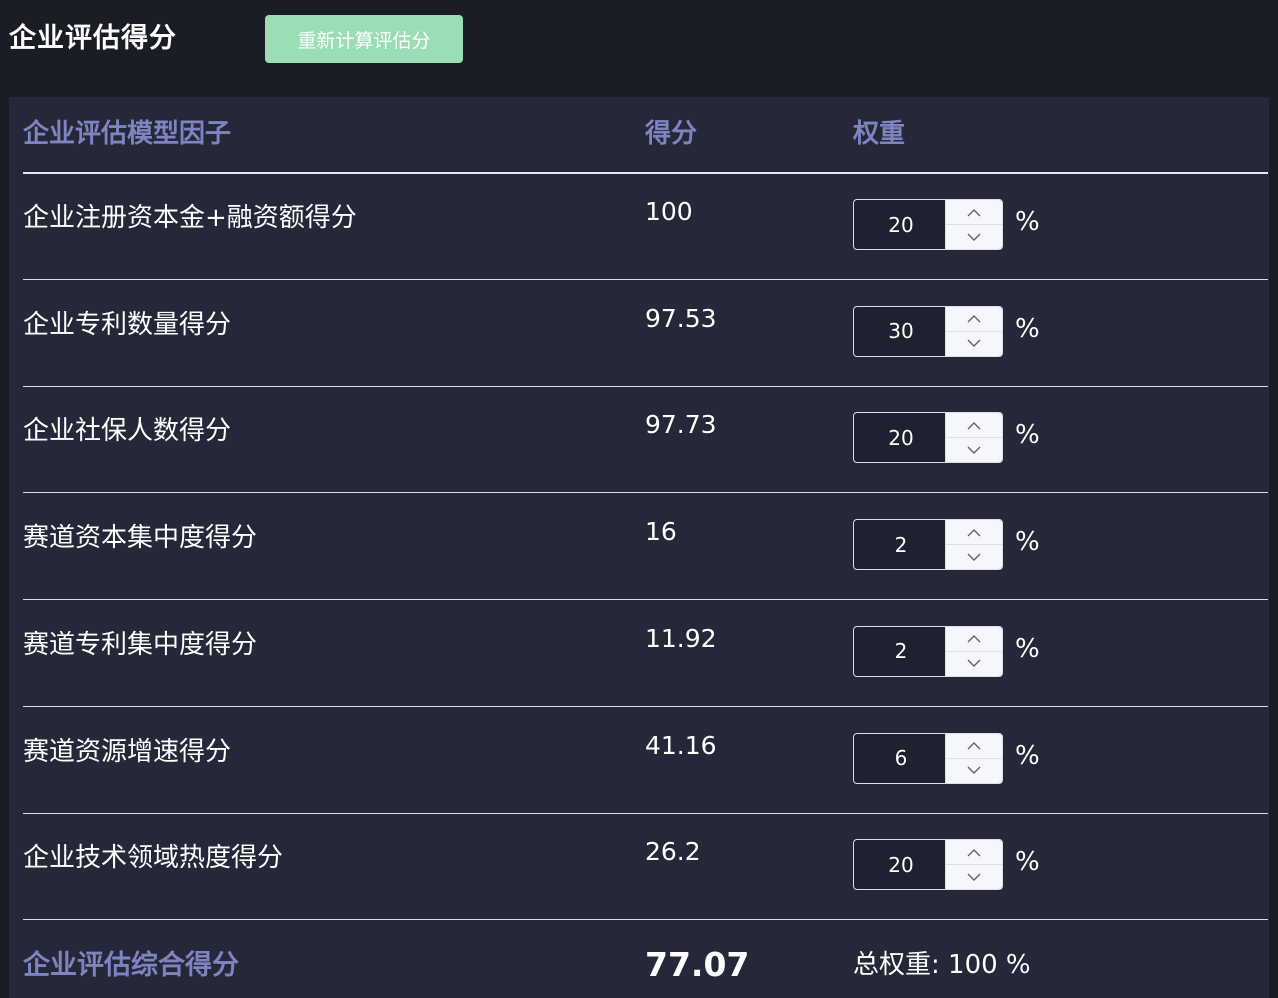 The height and width of the screenshot is (998, 1278). Describe the element at coordinates (942, 965) in the screenshot. I see `total-weight: 总权重: 100 %` at that location.